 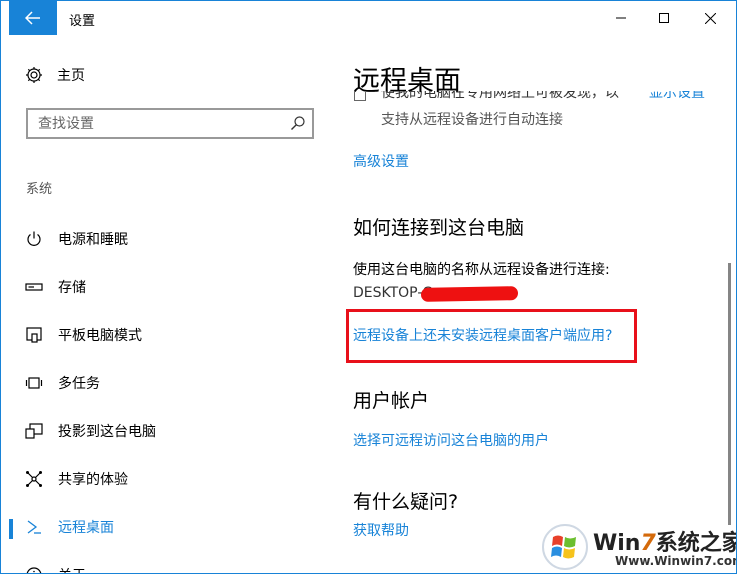 What do you see at coordinates (34, 287) in the screenshot?
I see `storage-icon` at bounding box center [34, 287].